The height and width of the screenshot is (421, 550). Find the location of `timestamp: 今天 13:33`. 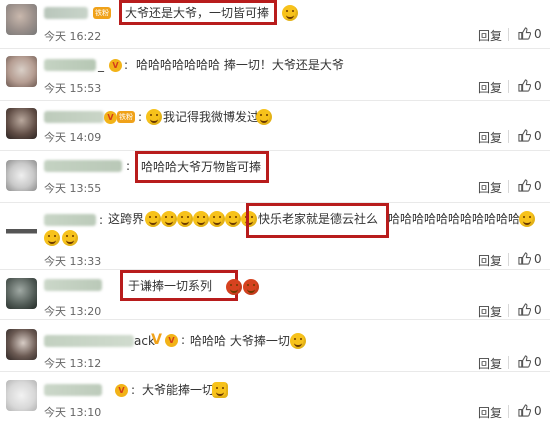

timestamp: 今天 13:33 is located at coordinates (73, 261).